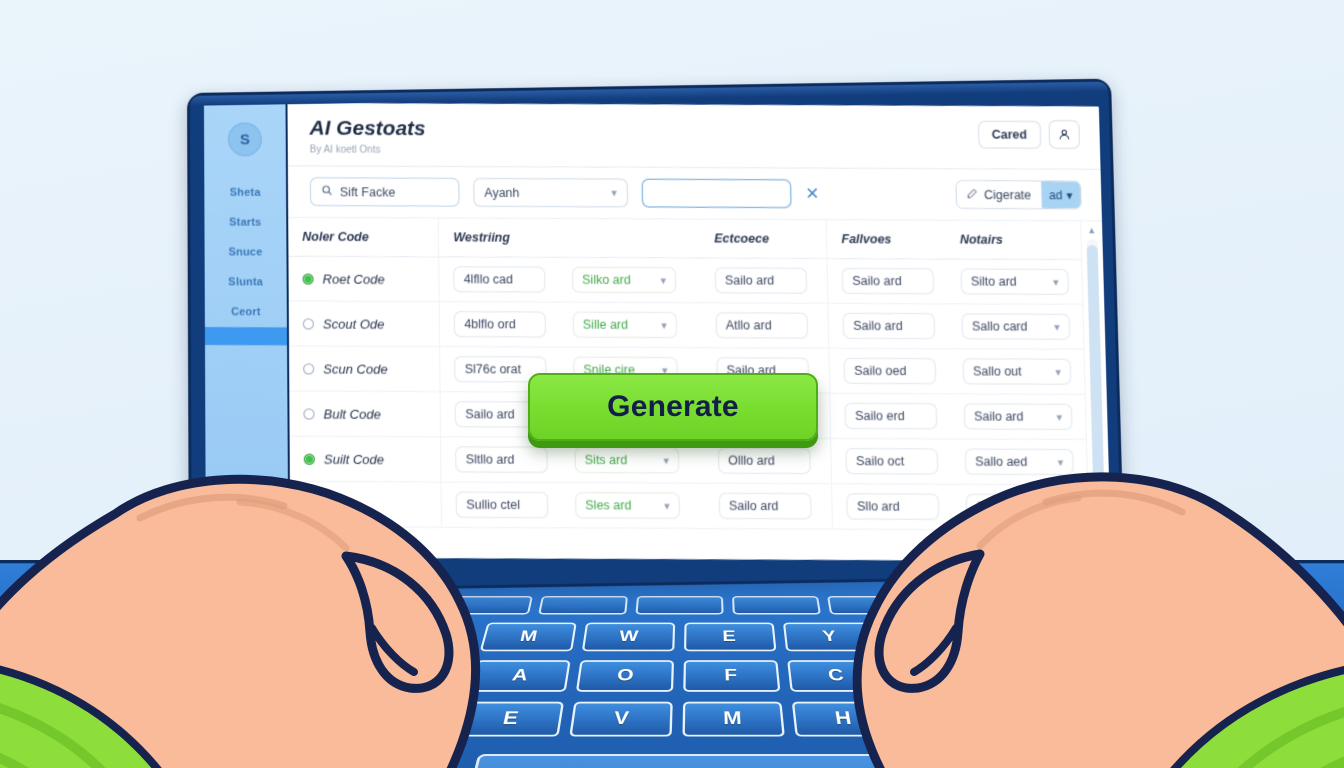 This screenshot has height=768, width=1344. Describe the element at coordinates (1055, 194) in the screenshot. I see `generate-dropdown-label: ad` at that location.